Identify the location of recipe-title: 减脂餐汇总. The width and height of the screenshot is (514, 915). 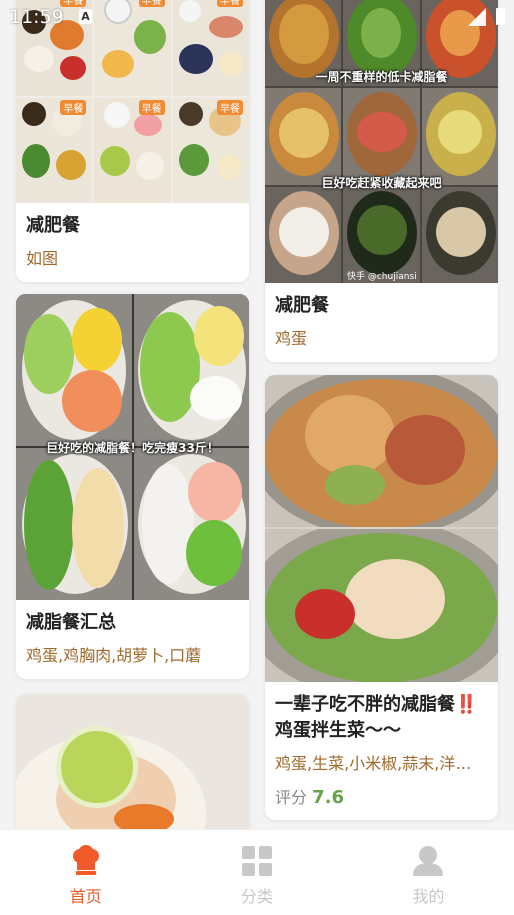
(71, 622).